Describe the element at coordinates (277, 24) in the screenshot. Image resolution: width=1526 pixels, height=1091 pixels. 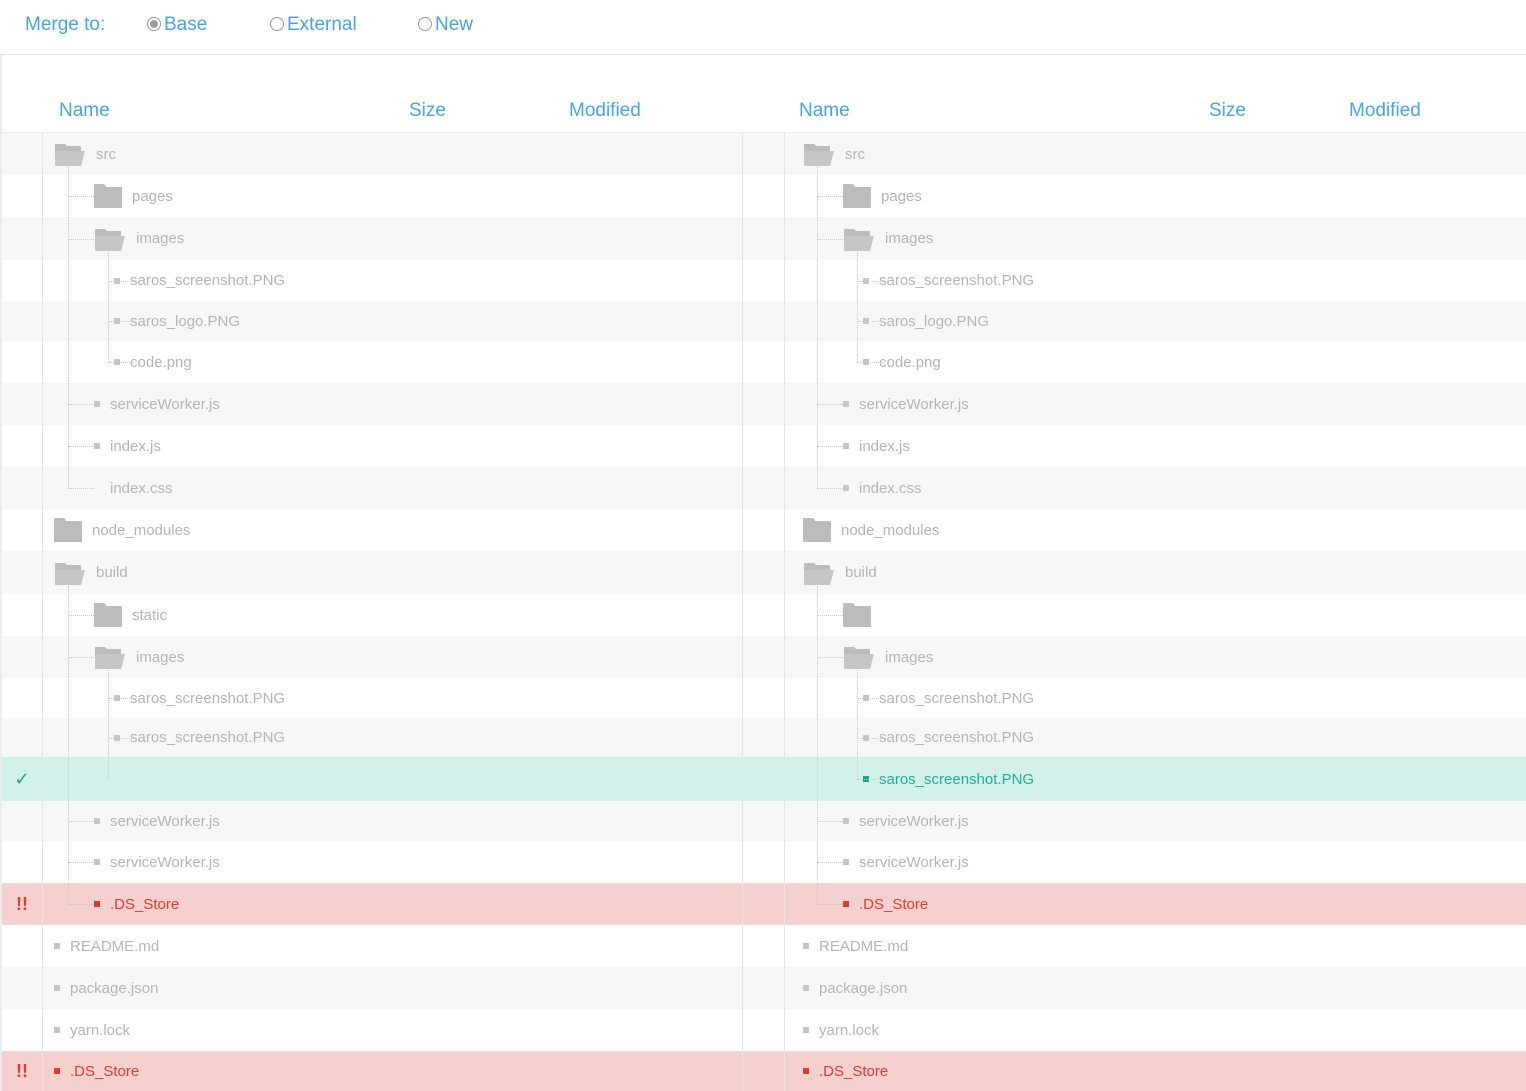
I see `radio-empty-icon` at that location.